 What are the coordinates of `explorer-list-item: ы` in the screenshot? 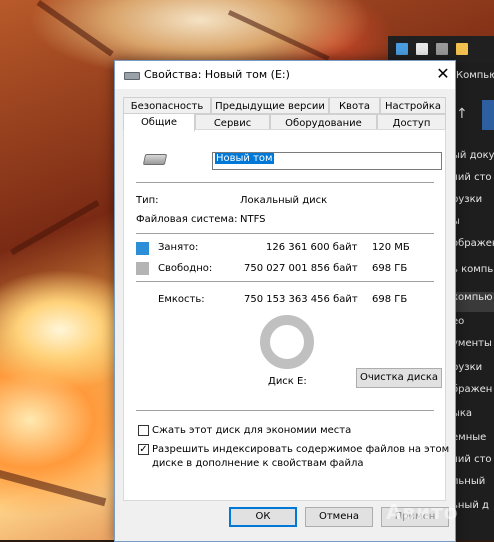 It's located at (473, 226).